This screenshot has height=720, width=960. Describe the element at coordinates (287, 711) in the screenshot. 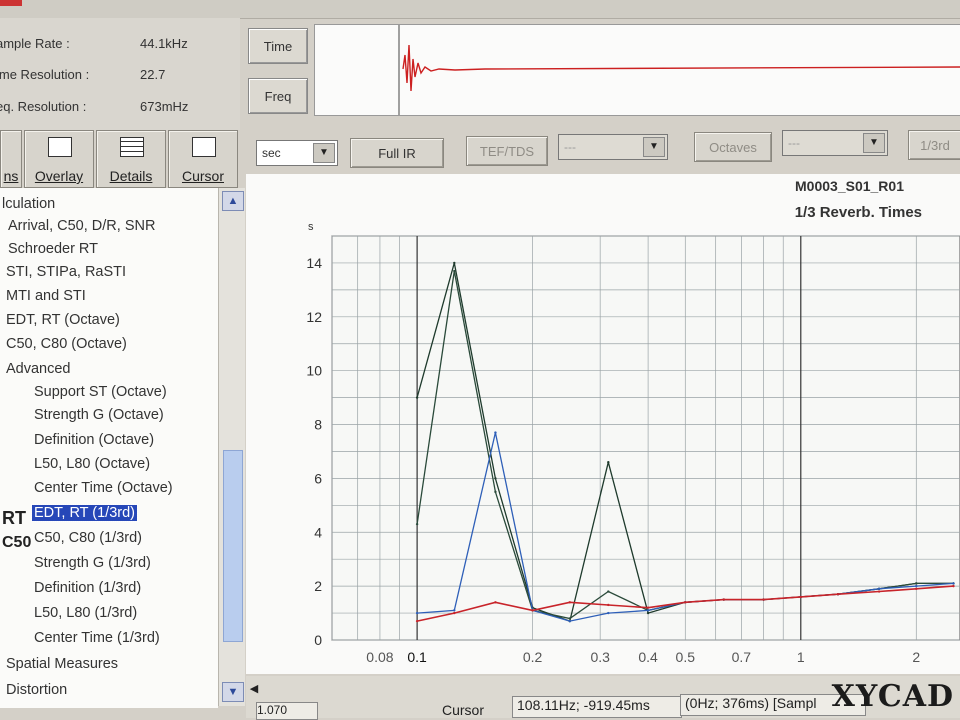

I see `left-value-field: 1.070` at that location.